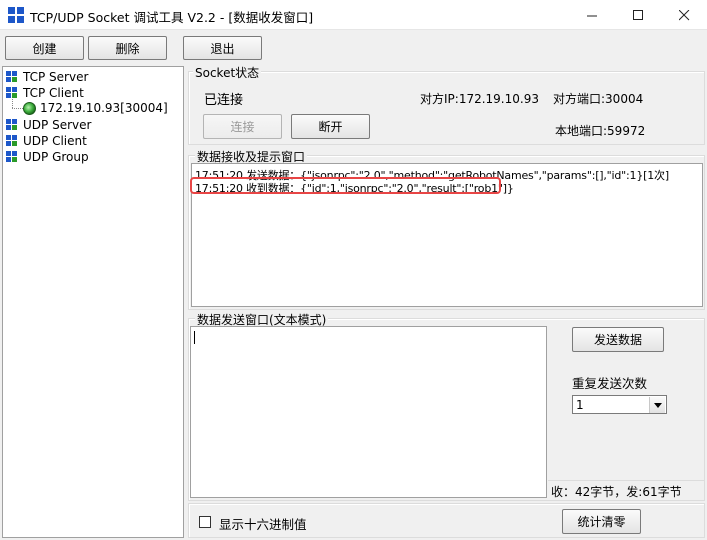 This screenshot has height=540, width=707. Describe the element at coordinates (345, 185) in the screenshot. I see `highlight-box` at that location.